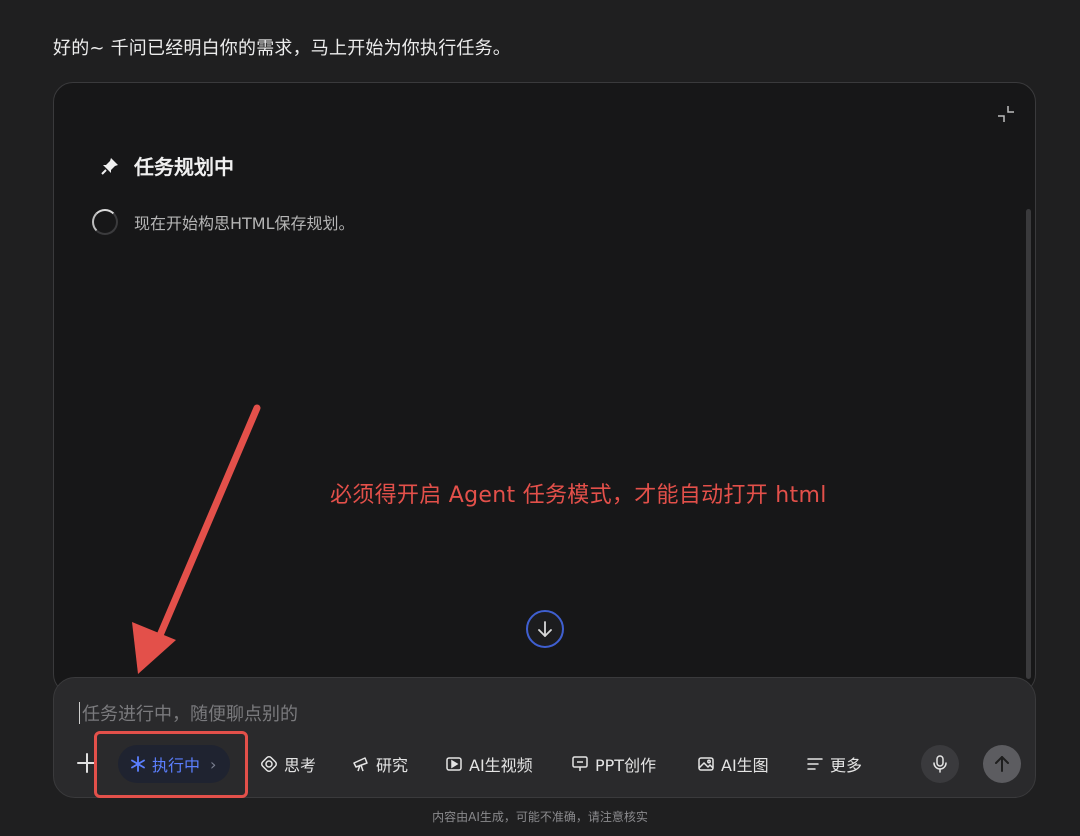 This screenshot has height=836, width=1080. I want to click on plan-step: 现在开始构思HTML保存规划。, so click(223, 222).